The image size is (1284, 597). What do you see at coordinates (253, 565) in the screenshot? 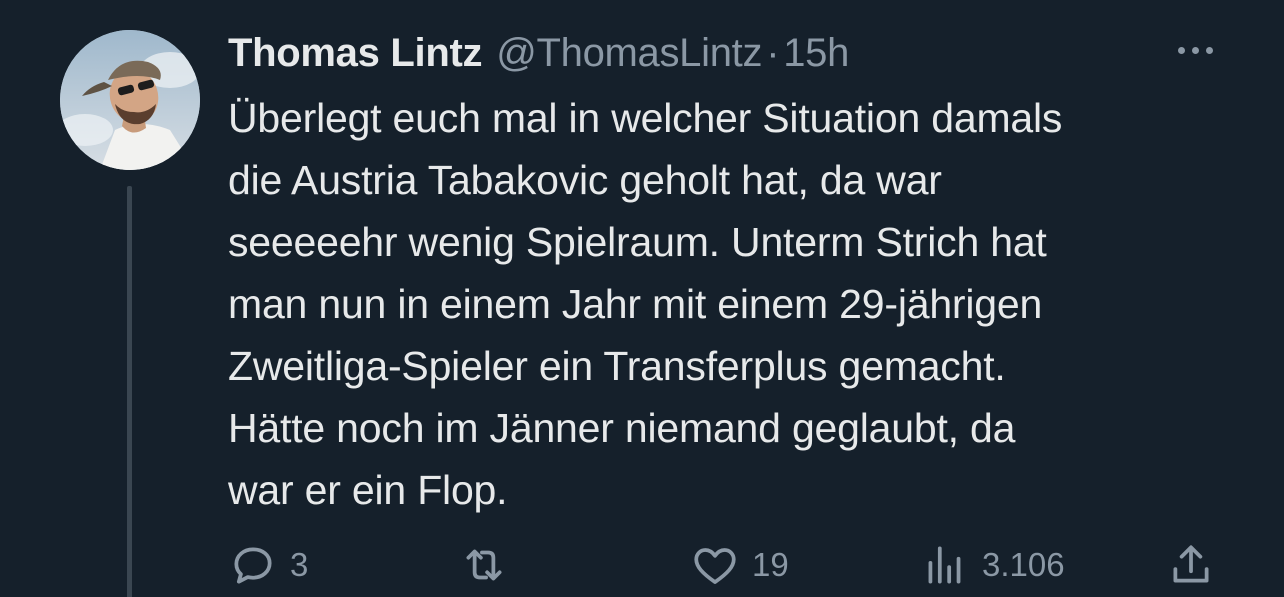
I see `reply-icon` at bounding box center [253, 565].